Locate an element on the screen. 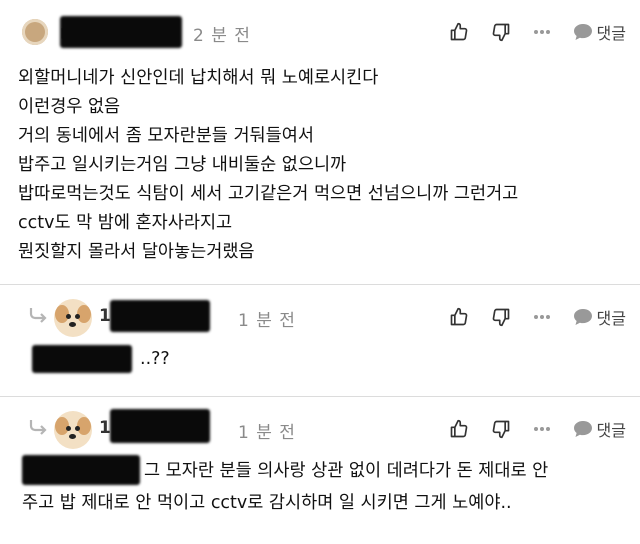 This screenshot has height=544, width=640. comment-line: 주고 밥 제대로 안 먹이고 cctv로 감시하며 일 시키면 그게 노예야.. is located at coordinates (267, 503).